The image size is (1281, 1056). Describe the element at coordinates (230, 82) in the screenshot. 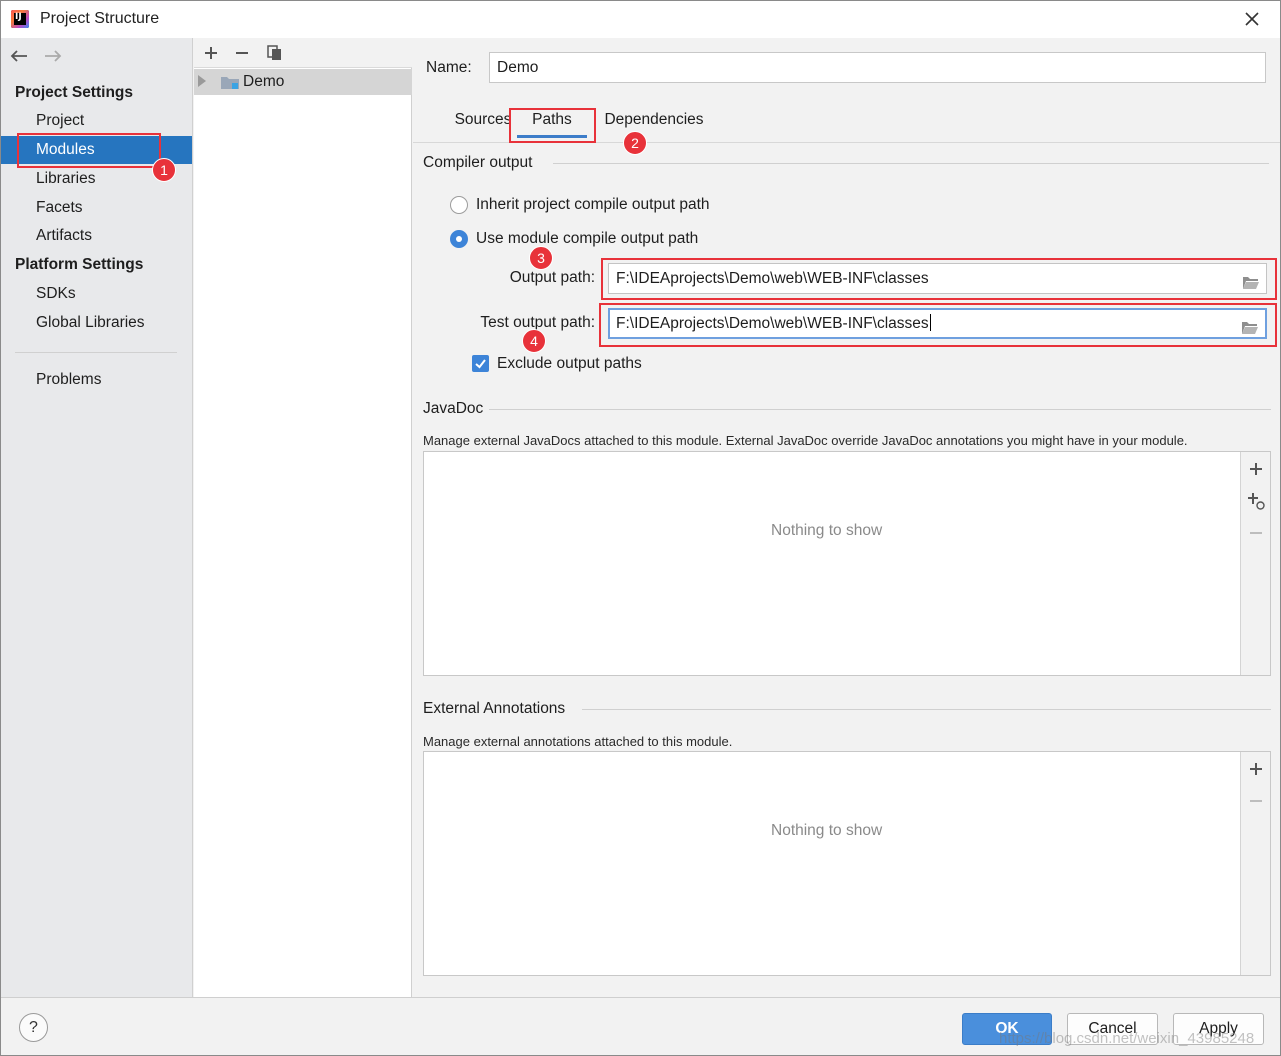

I see `module-folder-icon` at that location.